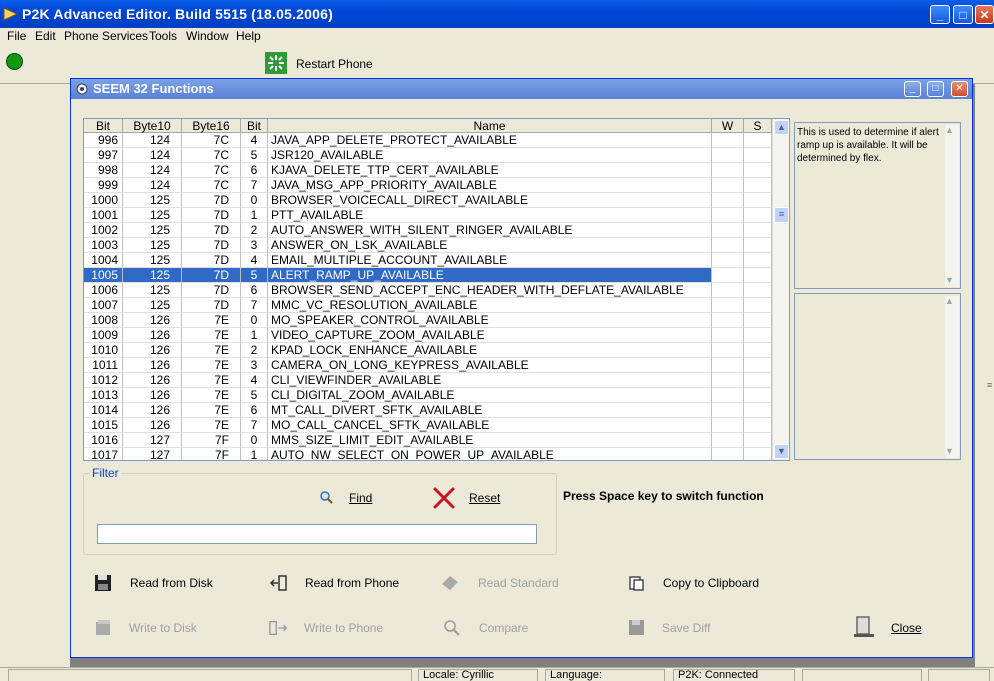 The image size is (994, 681). What do you see at coordinates (781, 127) in the screenshot?
I see `scroll-up-icon: ▲` at bounding box center [781, 127].